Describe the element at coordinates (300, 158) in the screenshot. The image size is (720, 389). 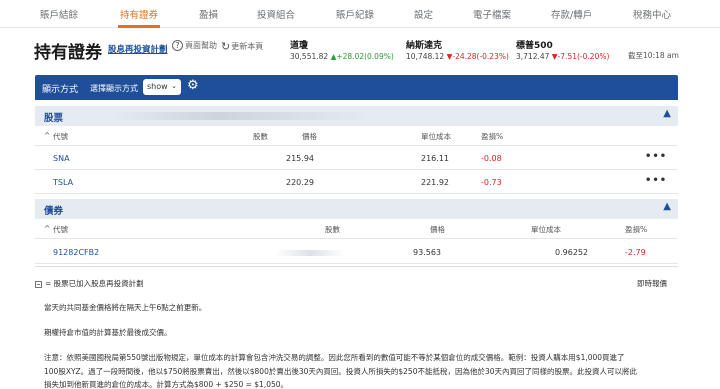
I see `row-price: 215.94` at that location.